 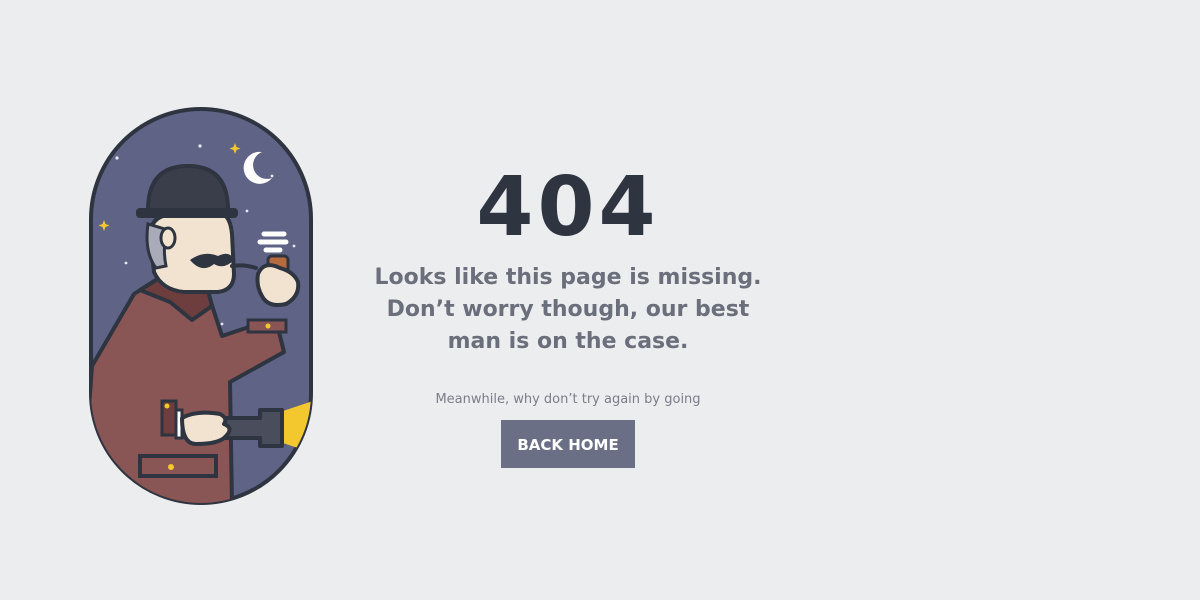 I want to click on coat-button, so click(x=171, y=467).